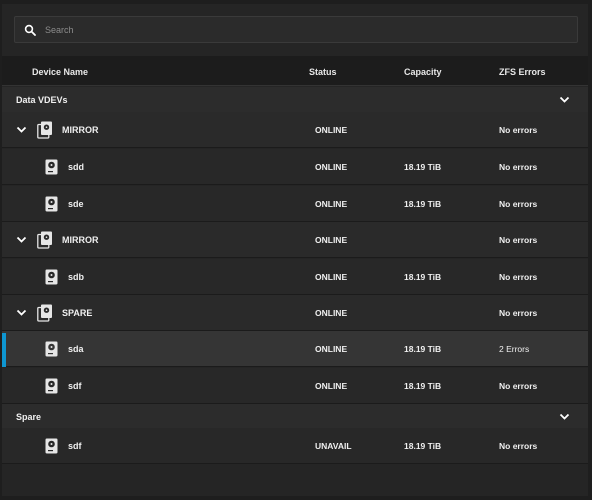 Image resolution: width=592 pixels, height=500 pixels. What do you see at coordinates (295, 349) in the screenshot?
I see `disk-row-sda: sda ONLINE 18.19 TiB 2 Errors` at bounding box center [295, 349].